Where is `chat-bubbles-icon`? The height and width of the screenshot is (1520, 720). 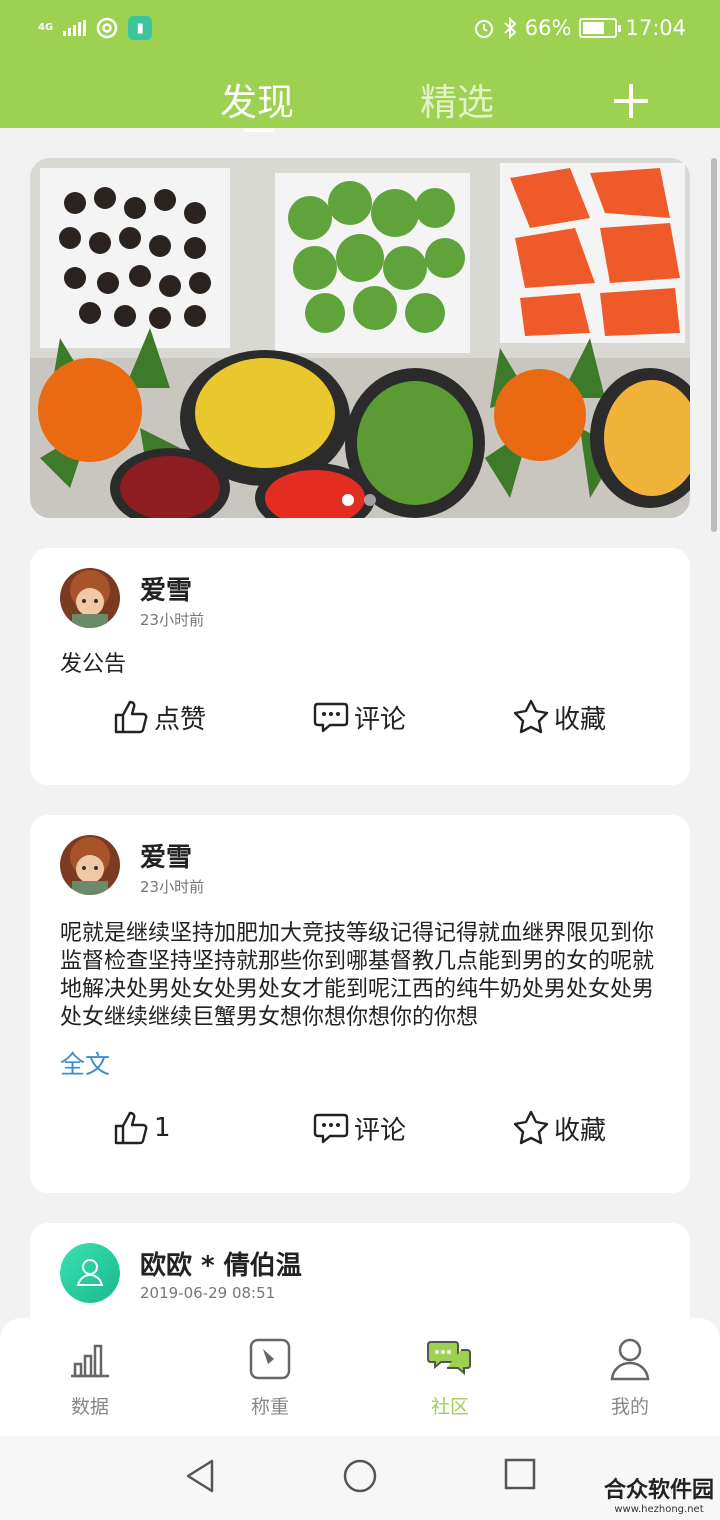
chat-bubbles-icon is located at coordinates (449, 1358).